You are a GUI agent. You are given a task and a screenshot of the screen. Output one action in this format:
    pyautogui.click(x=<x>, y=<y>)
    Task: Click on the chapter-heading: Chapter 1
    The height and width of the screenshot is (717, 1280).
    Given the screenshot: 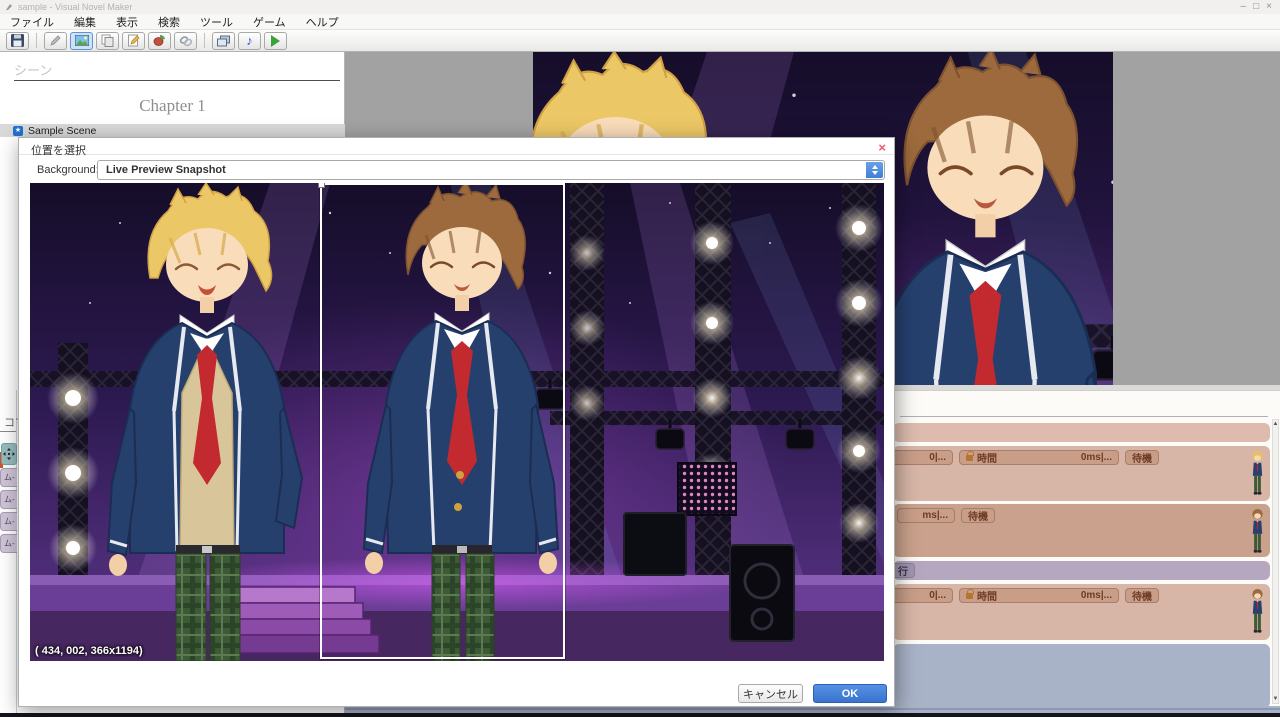 What is the action you would take?
    pyautogui.click(x=172, y=105)
    